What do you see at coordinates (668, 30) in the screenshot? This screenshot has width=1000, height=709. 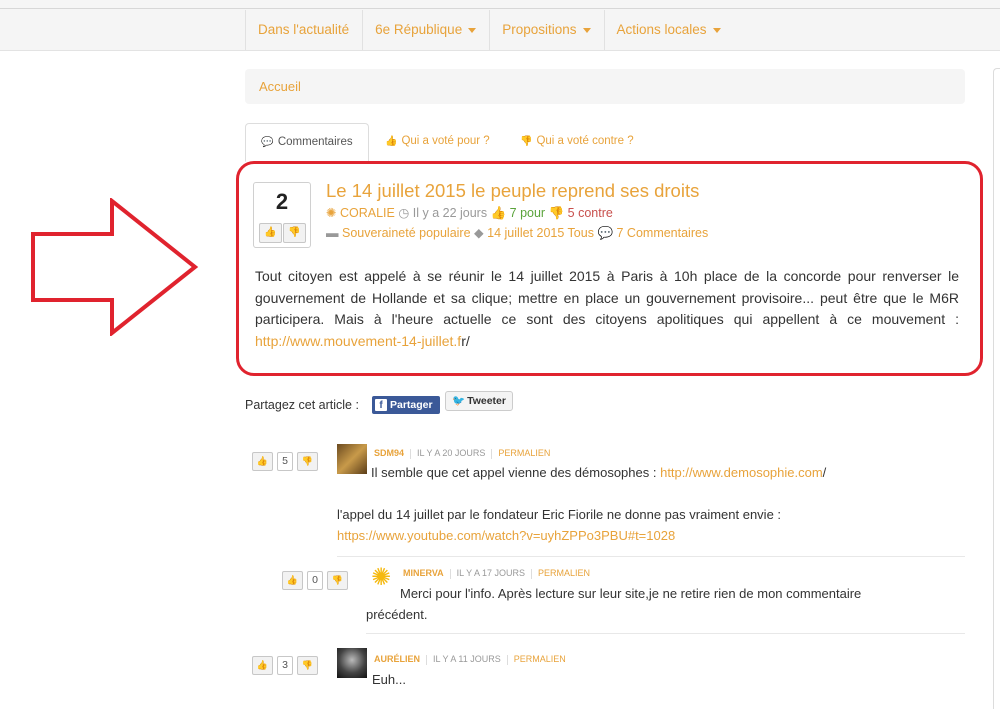 I see `nav-item-actions-locales: Actions locales` at bounding box center [668, 30].